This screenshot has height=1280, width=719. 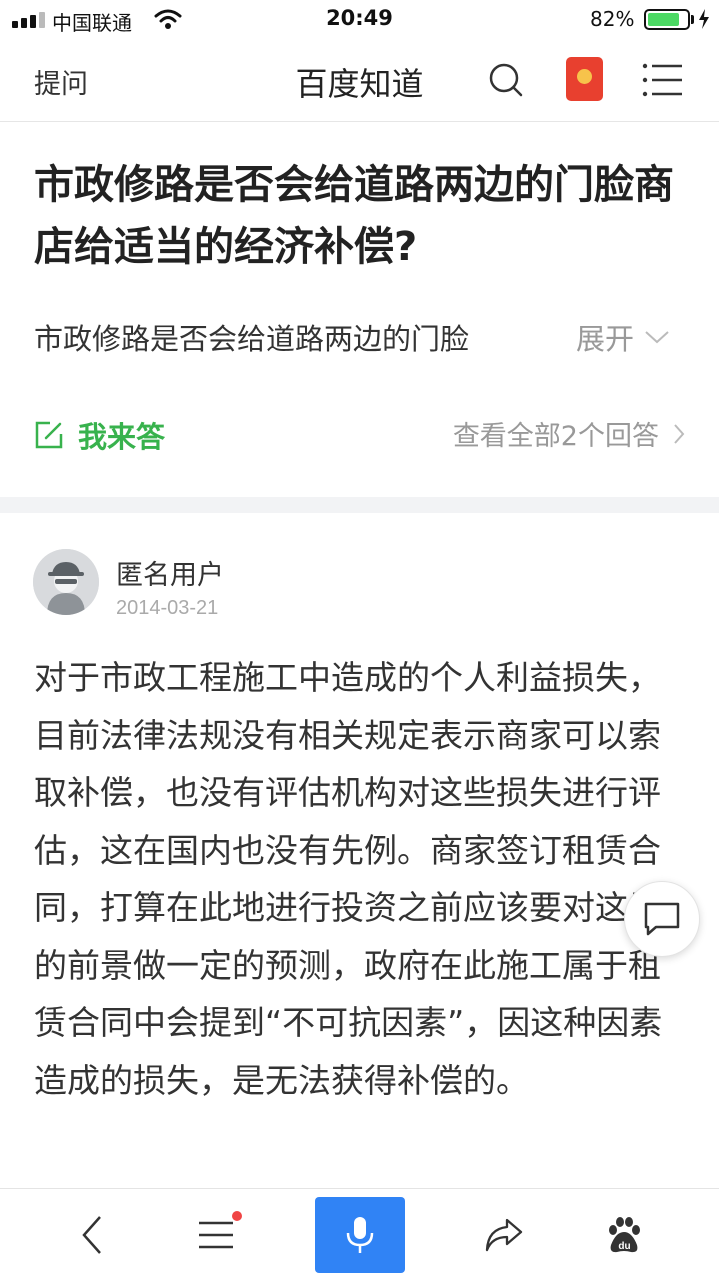 What do you see at coordinates (692, 19) in the screenshot?
I see `battery-cap` at bounding box center [692, 19].